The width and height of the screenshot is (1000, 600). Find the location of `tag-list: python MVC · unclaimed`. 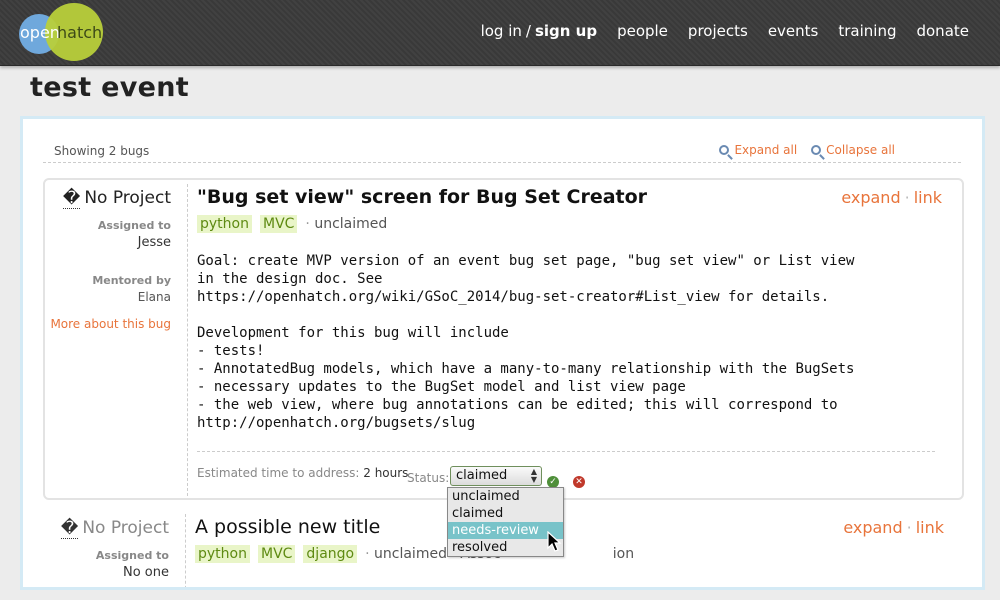

tag-list: python MVC · unclaimed is located at coordinates (292, 224).